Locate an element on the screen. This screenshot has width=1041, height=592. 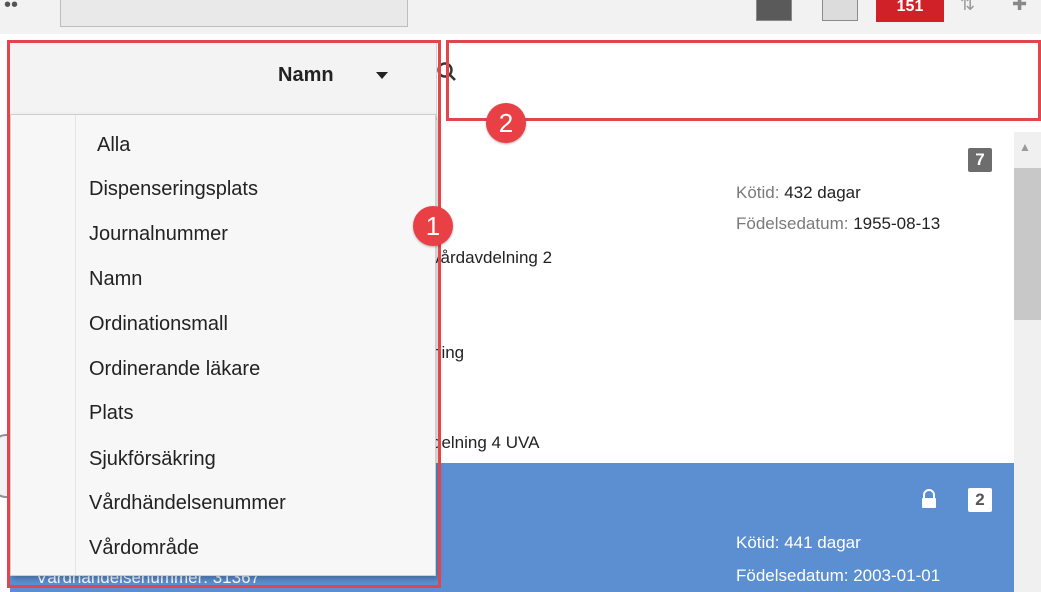
birth-date-value: 1955-08-13 is located at coordinates (897, 223).